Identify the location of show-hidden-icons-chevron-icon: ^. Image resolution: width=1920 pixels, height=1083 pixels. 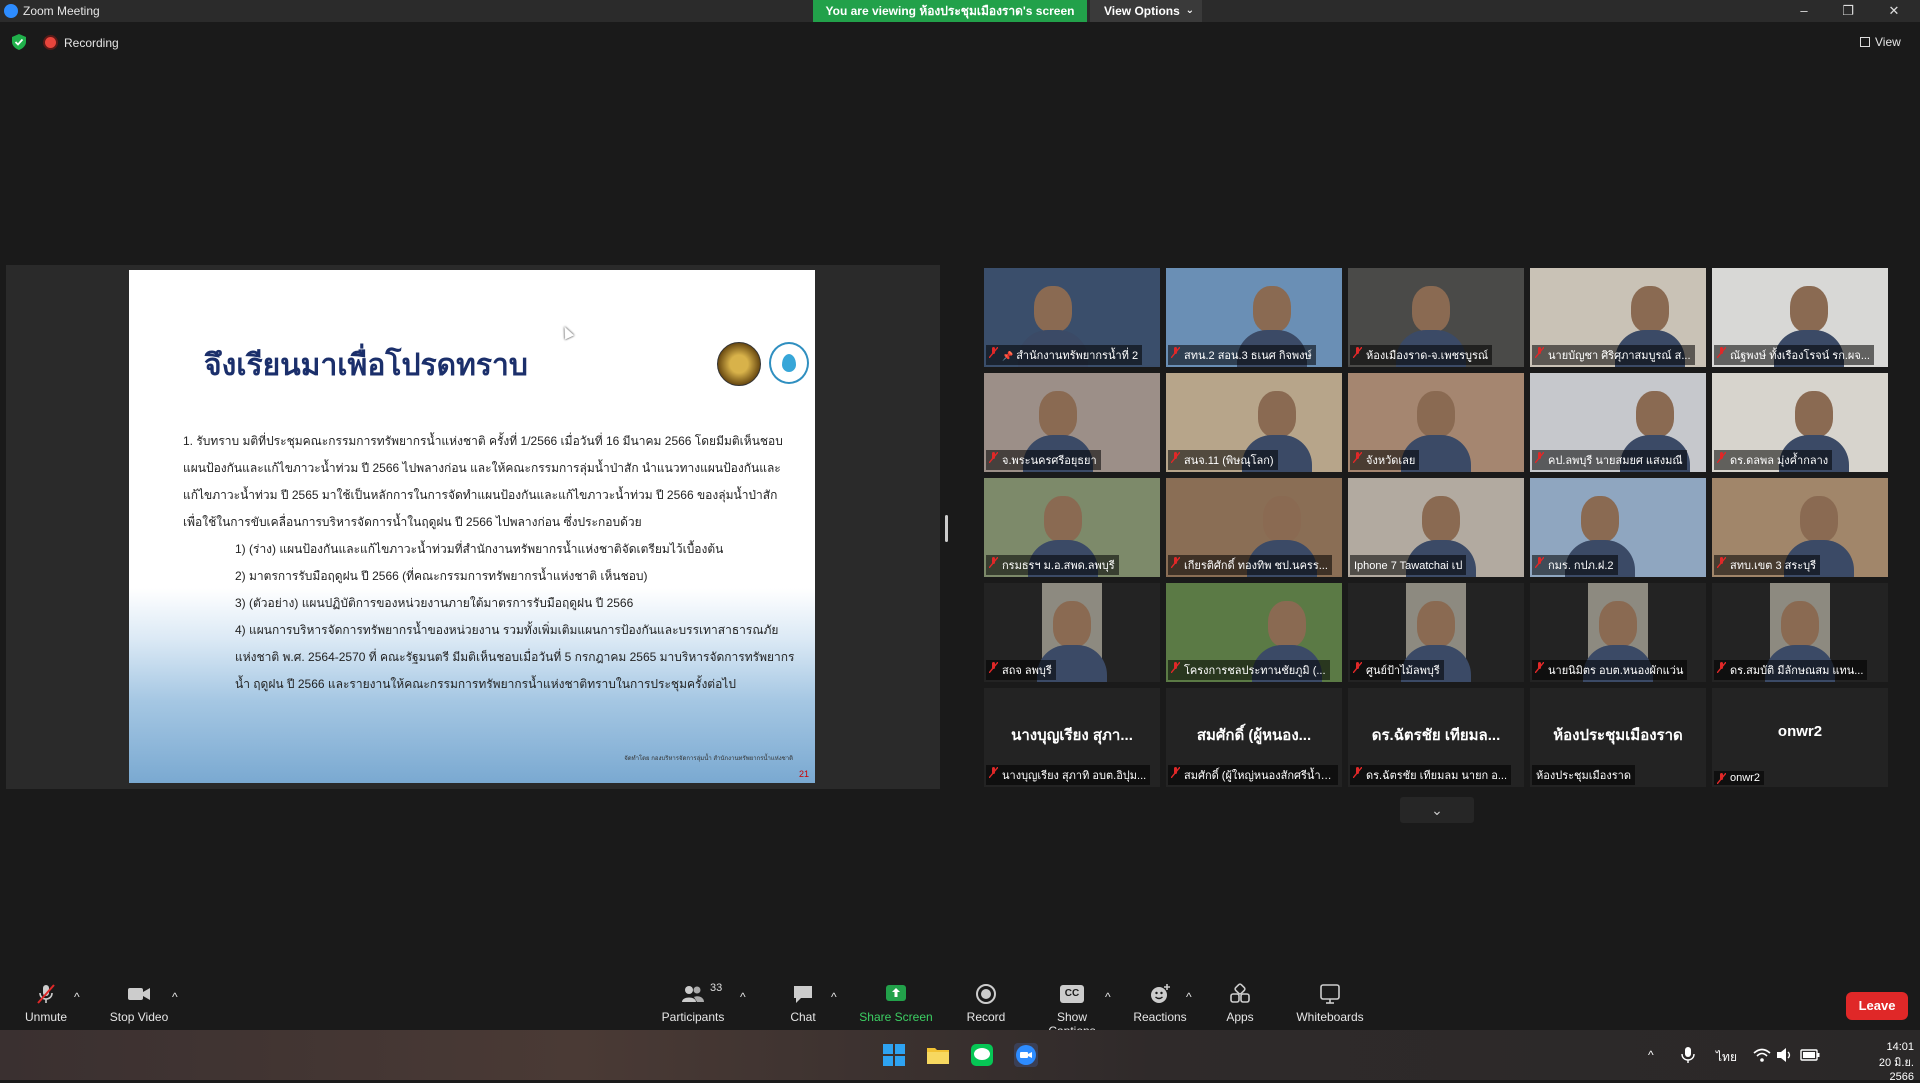
(1651, 1055).